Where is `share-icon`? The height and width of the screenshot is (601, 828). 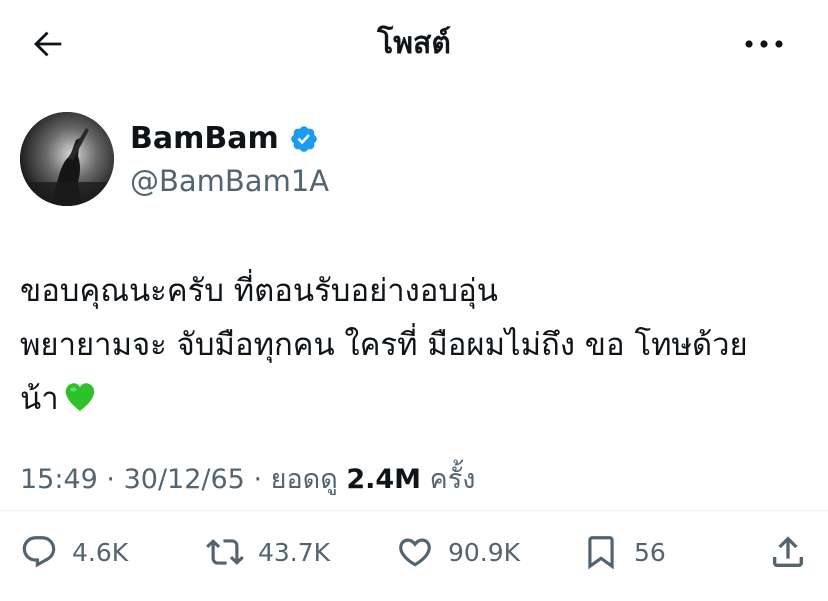
share-icon is located at coordinates (788, 551).